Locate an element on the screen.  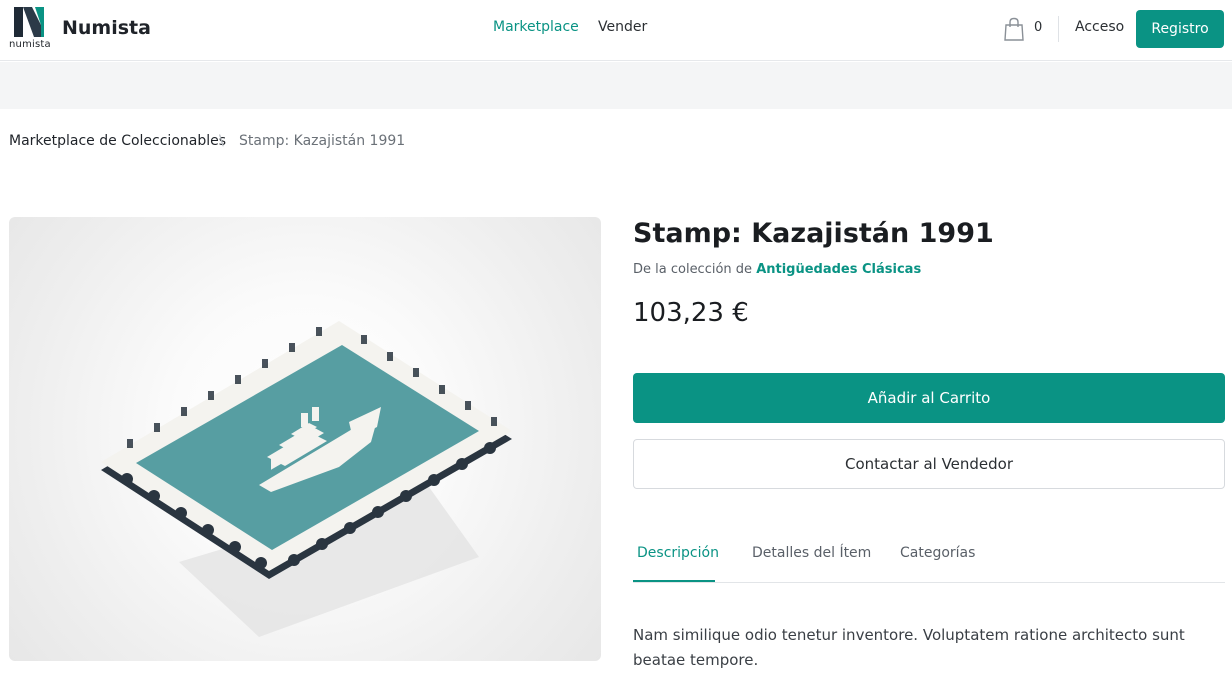
cart-count: 0 is located at coordinates (1038, 27).